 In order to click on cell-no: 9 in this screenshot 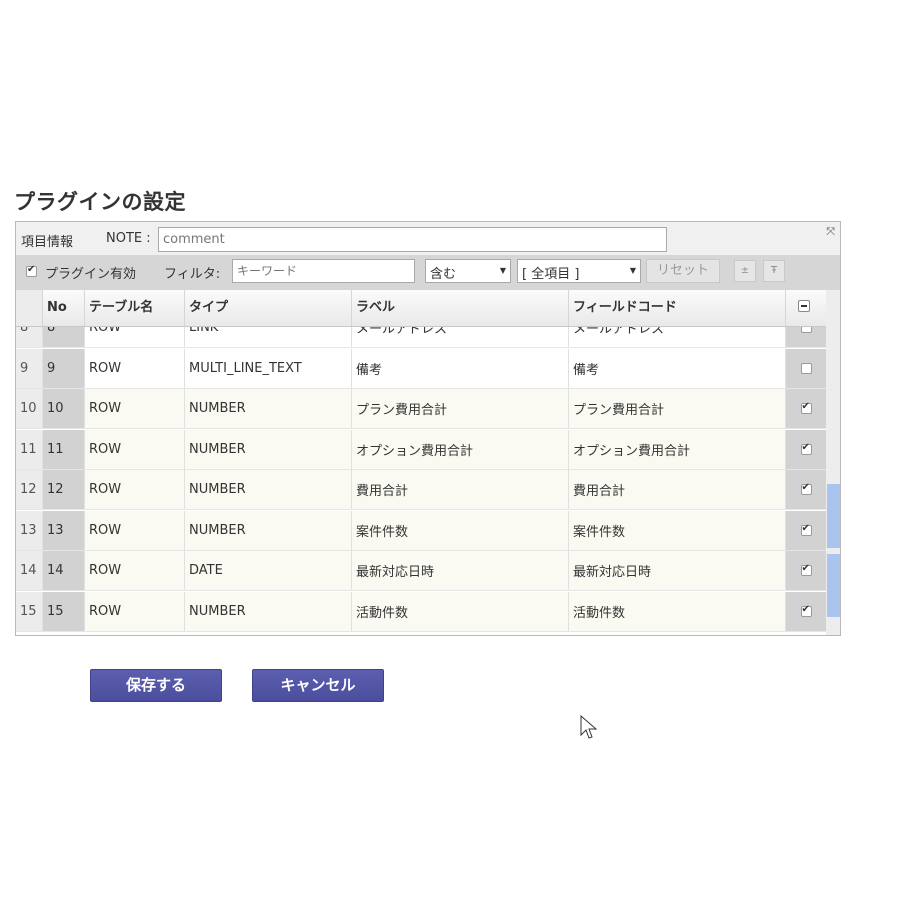, I will do `click(63, 368)`.